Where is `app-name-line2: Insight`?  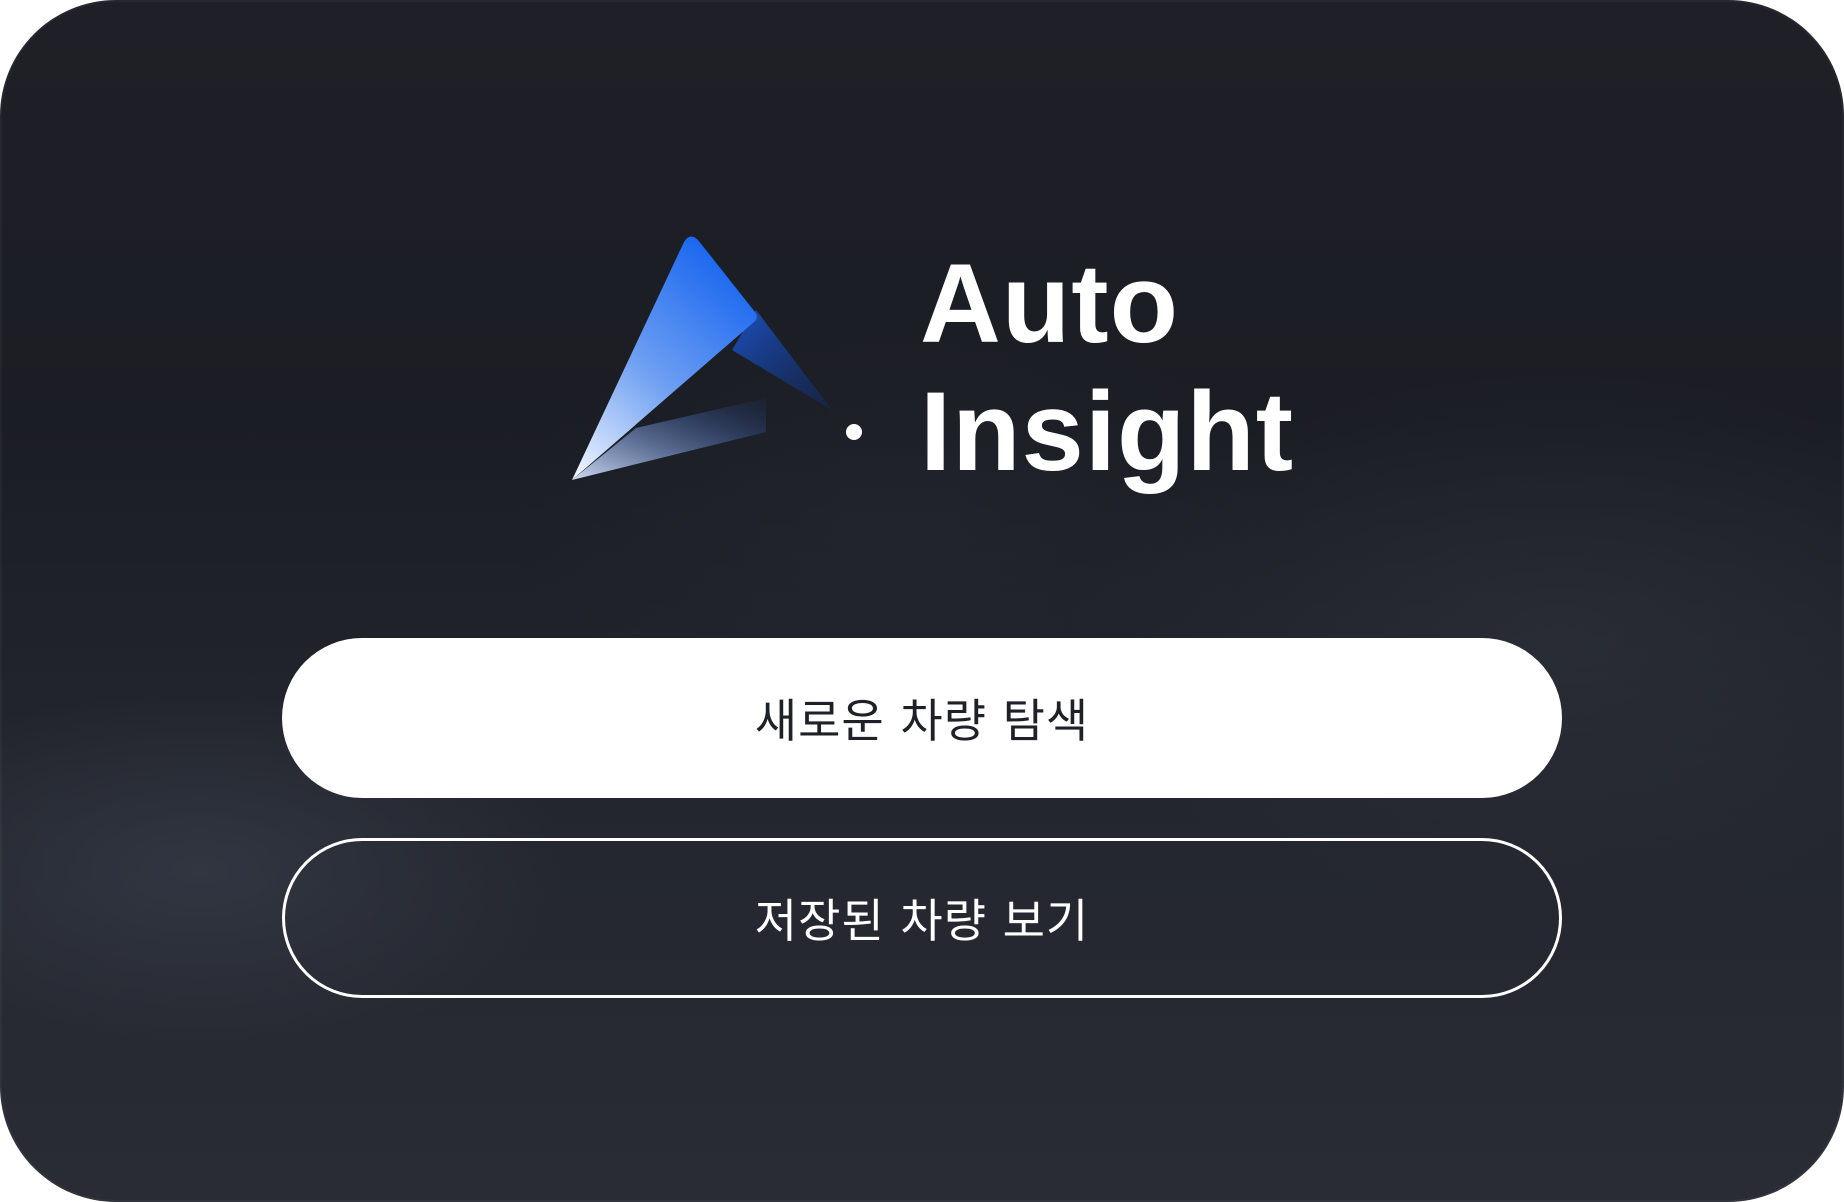
app-name-line2: Insight is located at coordinates (1107, 431).